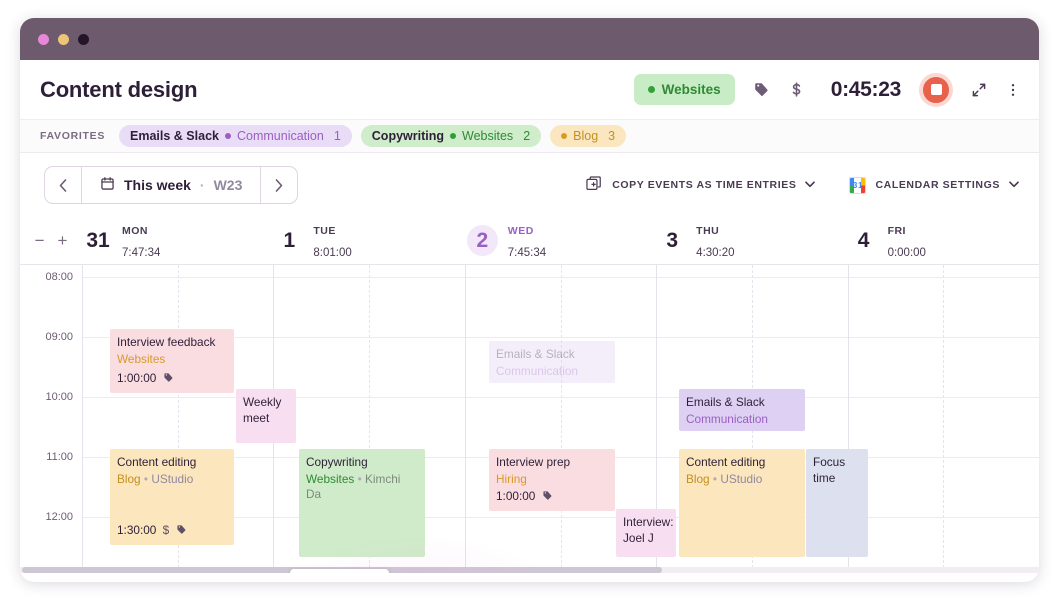 This screenshot has width=1059, height=600. Describe the element at coordinates (934, 185) in the screenshot. I see `calendar-settings-button: 31 CALENDAR SETTINGS` at that location.